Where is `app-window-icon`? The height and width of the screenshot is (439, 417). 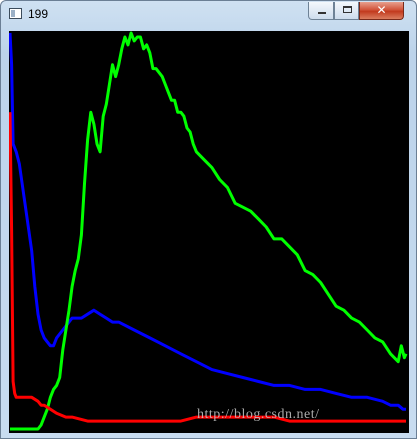
app-window-icon is located at coordinates (15, 13).